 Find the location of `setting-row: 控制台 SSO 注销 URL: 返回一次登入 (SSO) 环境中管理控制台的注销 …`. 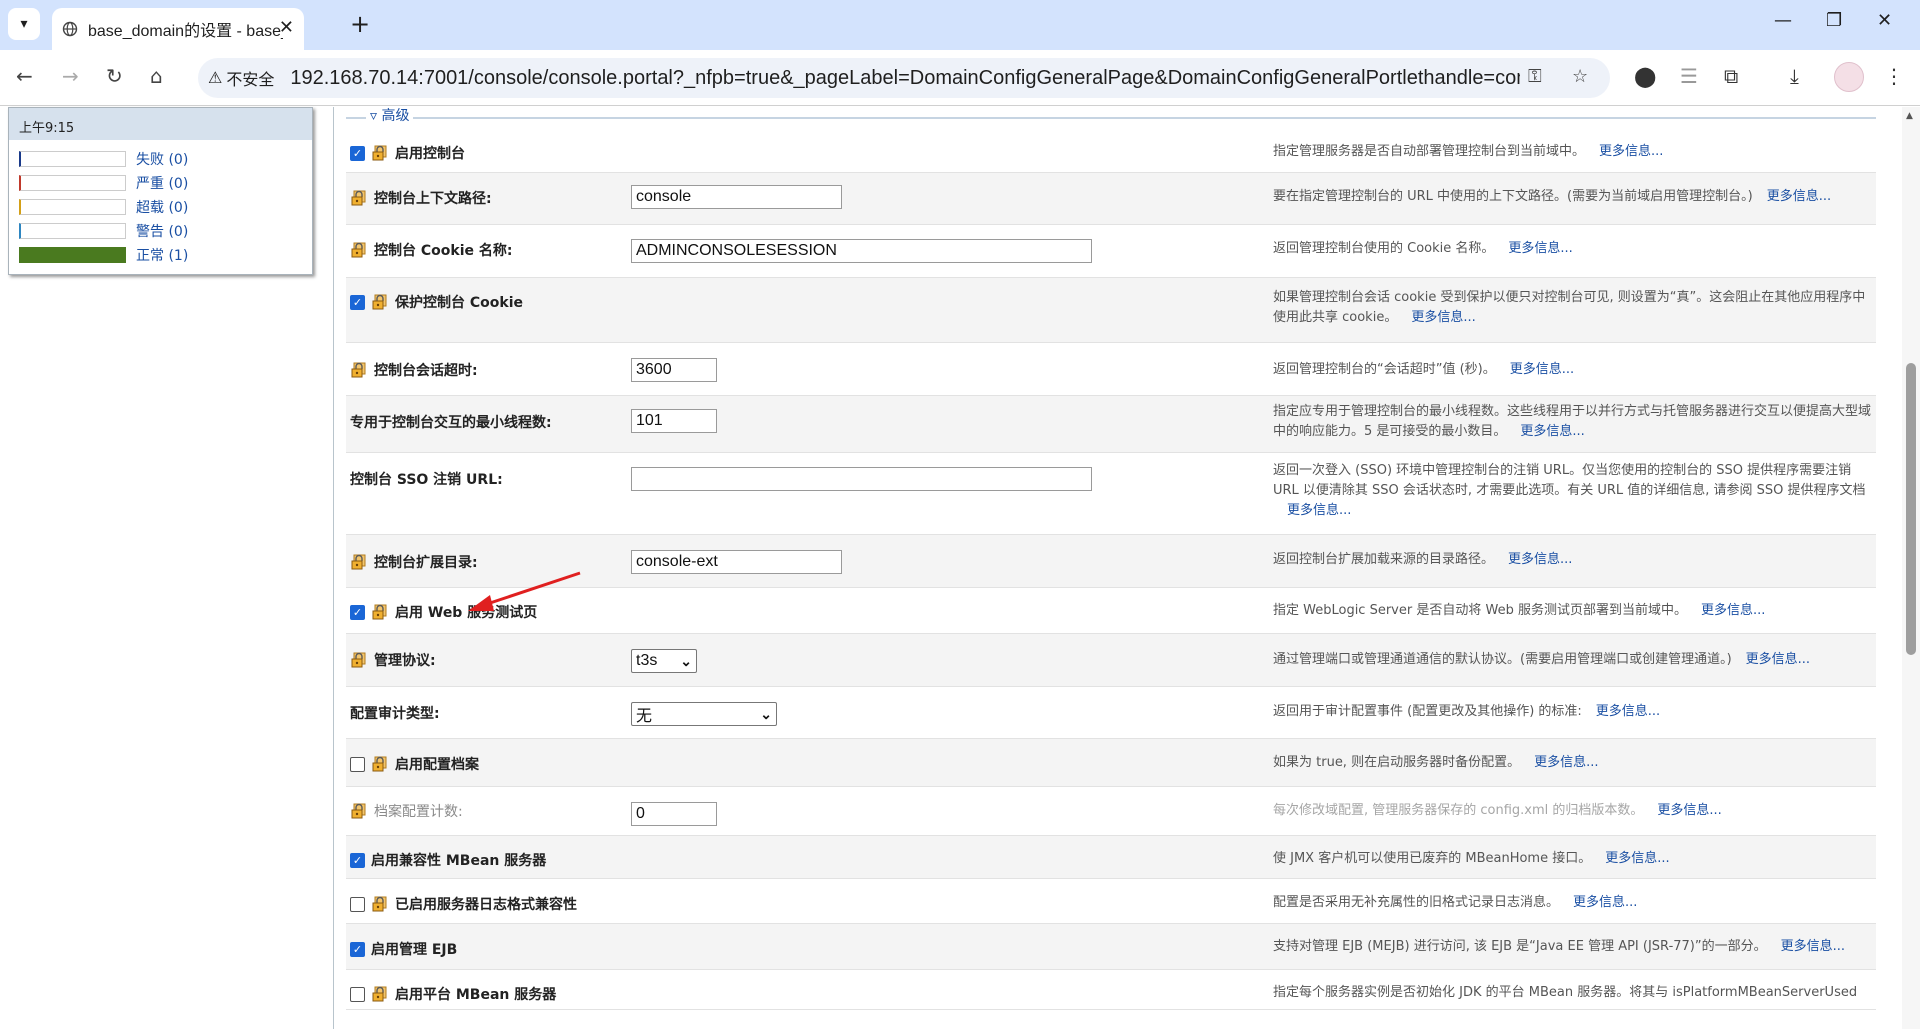

setting-row: 控制台 SSO 注销 URL: 返回一次登入 (SSO) 环境中管理控制台的注销 … is located at coordinates (1111, 494).